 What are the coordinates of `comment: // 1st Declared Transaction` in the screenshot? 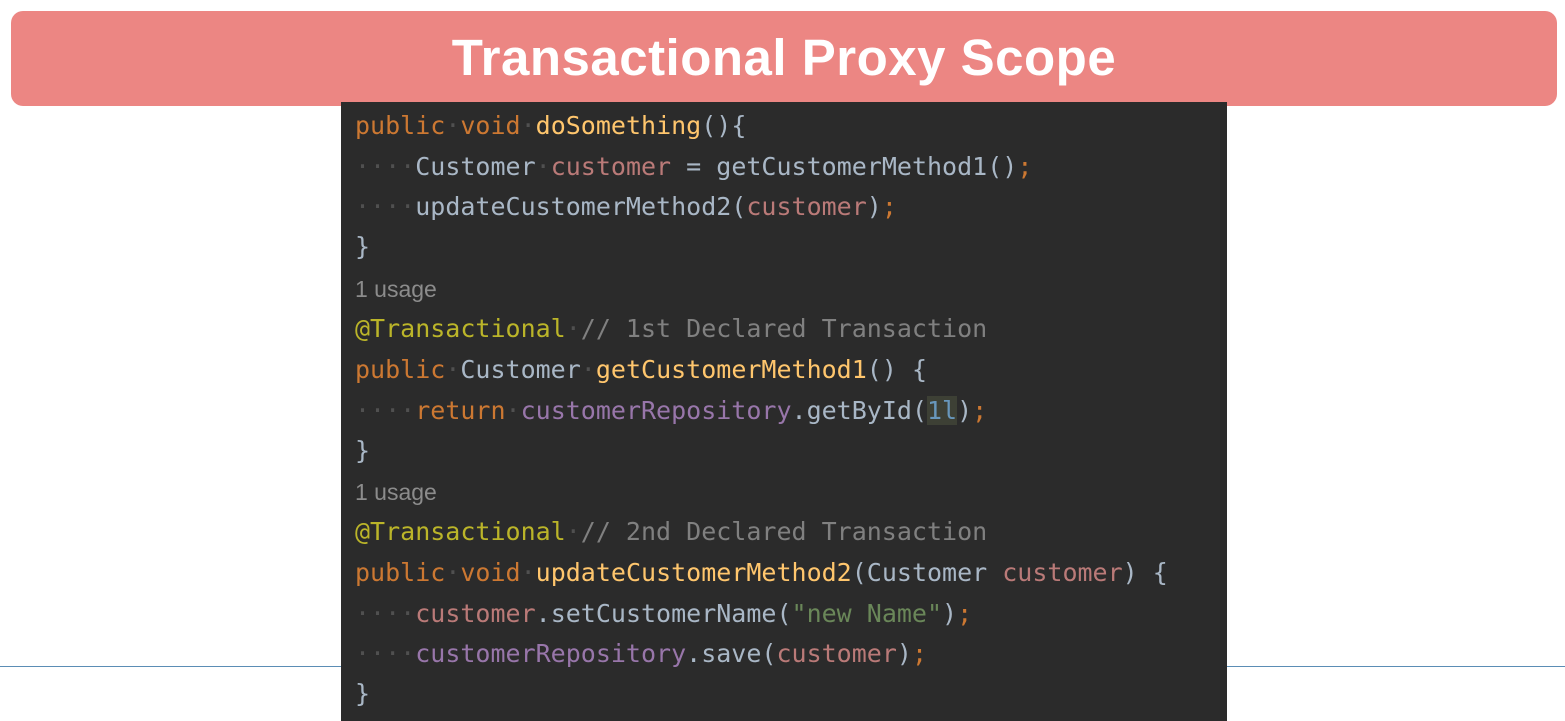 It's located at (784, 328).